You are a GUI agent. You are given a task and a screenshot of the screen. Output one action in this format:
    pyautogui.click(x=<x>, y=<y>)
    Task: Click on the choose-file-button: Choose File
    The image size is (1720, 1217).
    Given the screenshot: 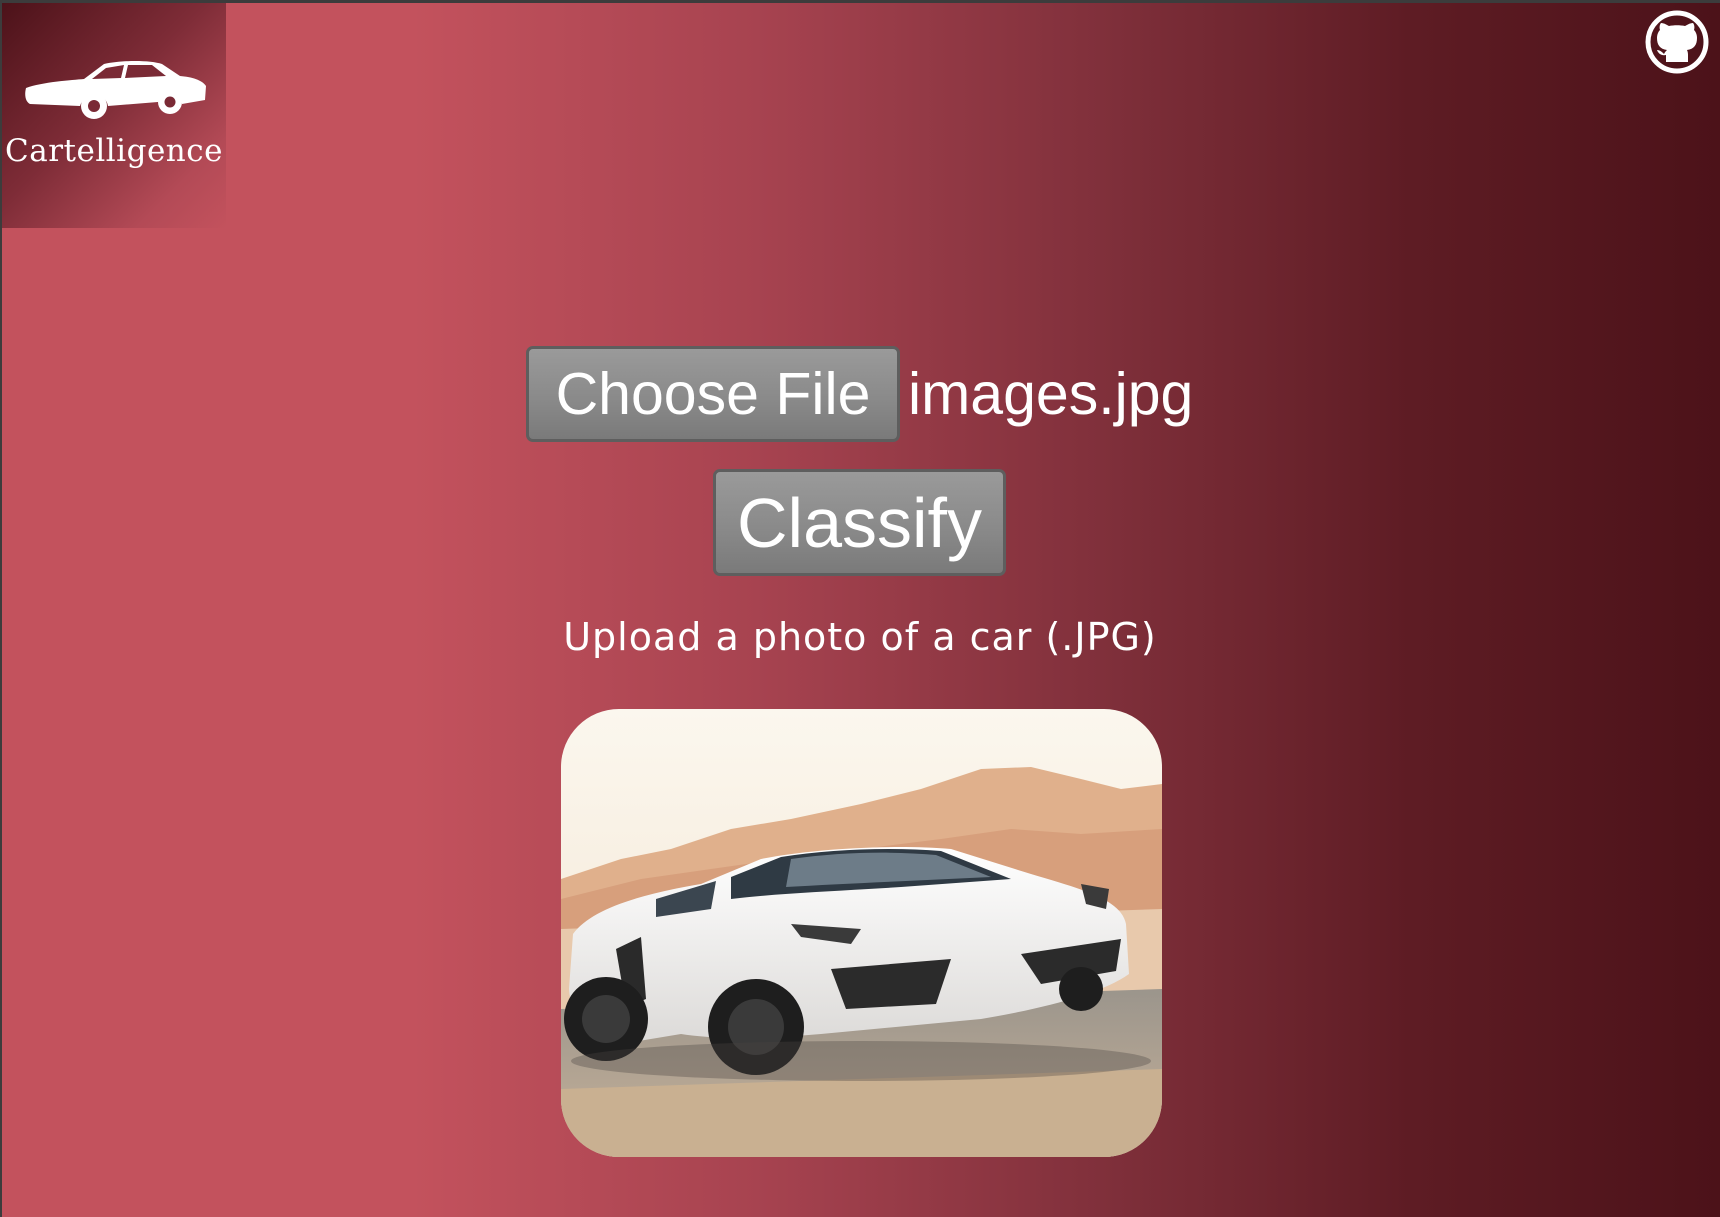 What is the action you would take?
    pyautogui.click(x=713, y=394)
    